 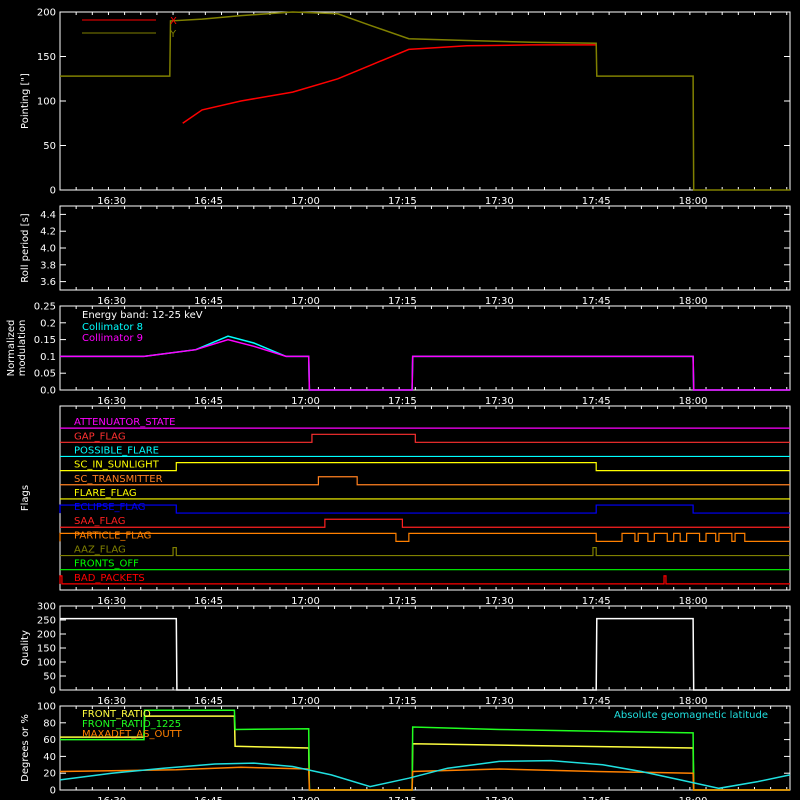 What do you see at coordinates (142, 315) in the screenshot?
I see `energy-band-annotation: Energy band: 12-25 keV` at bounding box center [142, 315].